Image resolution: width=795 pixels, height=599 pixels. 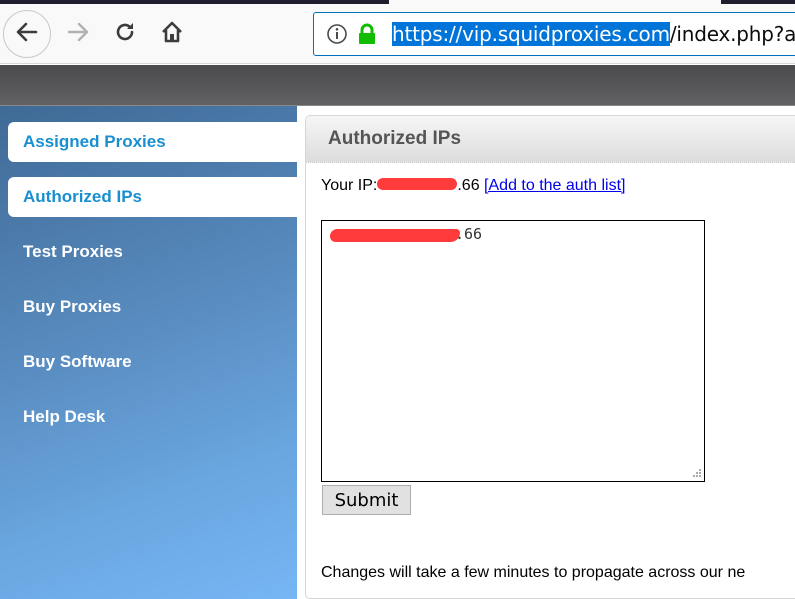 I want to click on your-ip-value: .66, so click(x=468, y=185).